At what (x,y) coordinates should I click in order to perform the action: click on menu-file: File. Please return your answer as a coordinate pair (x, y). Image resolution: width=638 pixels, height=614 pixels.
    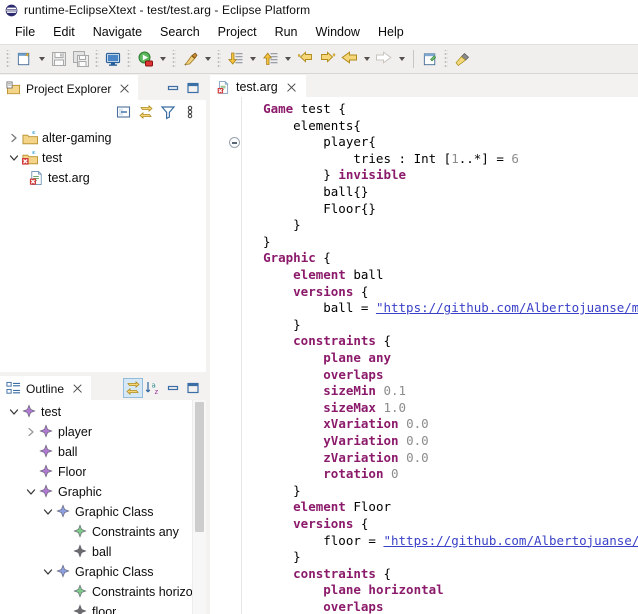
    Looking at the image, I should click on (25, 32).